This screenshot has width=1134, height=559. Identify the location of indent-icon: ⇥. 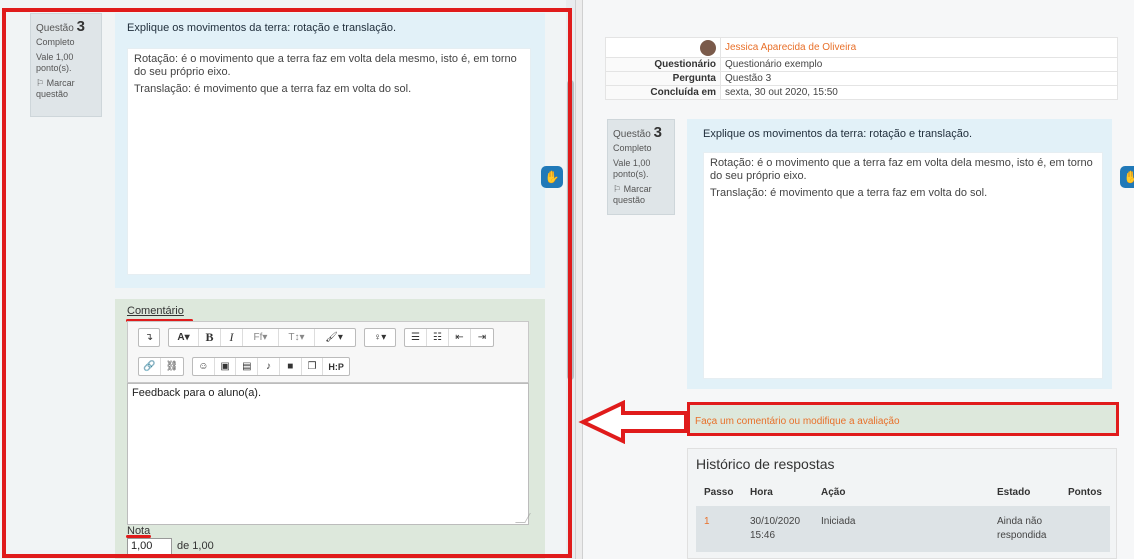
(482, 337).